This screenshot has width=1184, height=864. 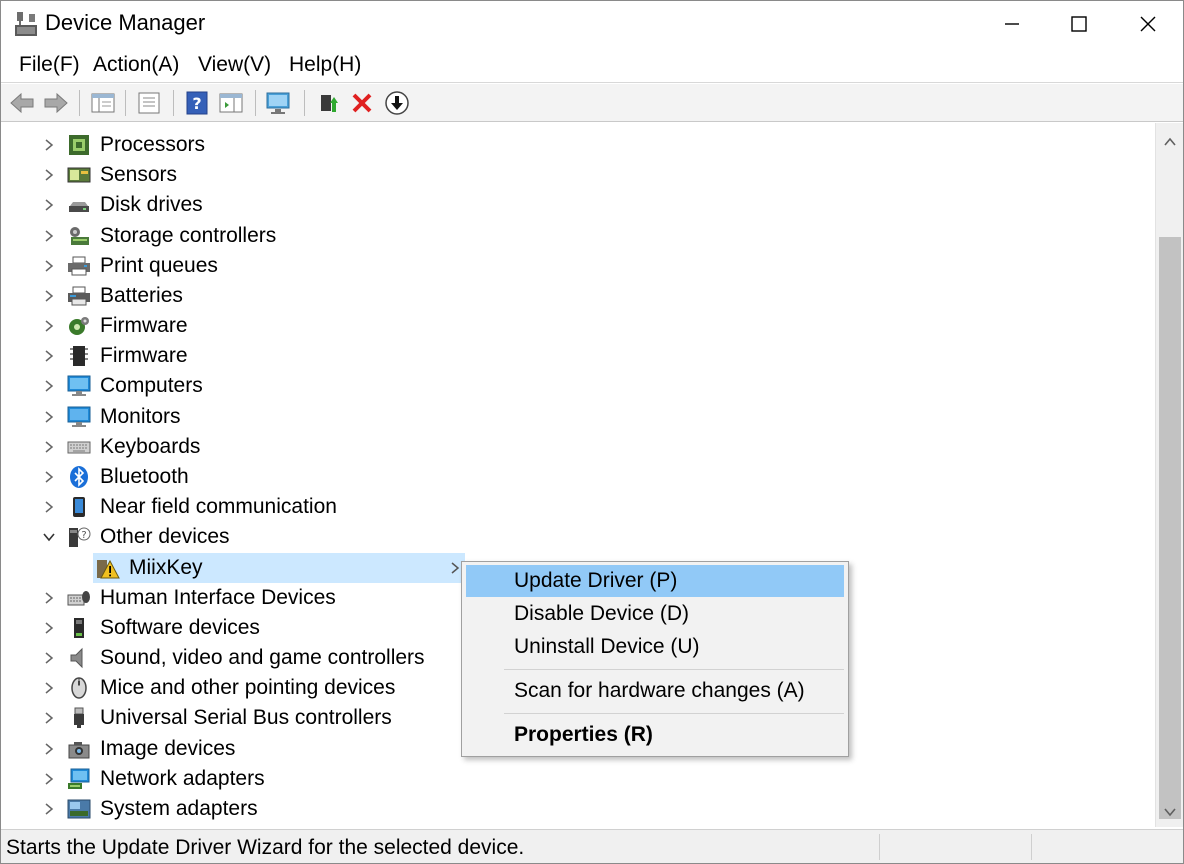 I want to click on menu-help: Help(H), so click(x=325, y=65).